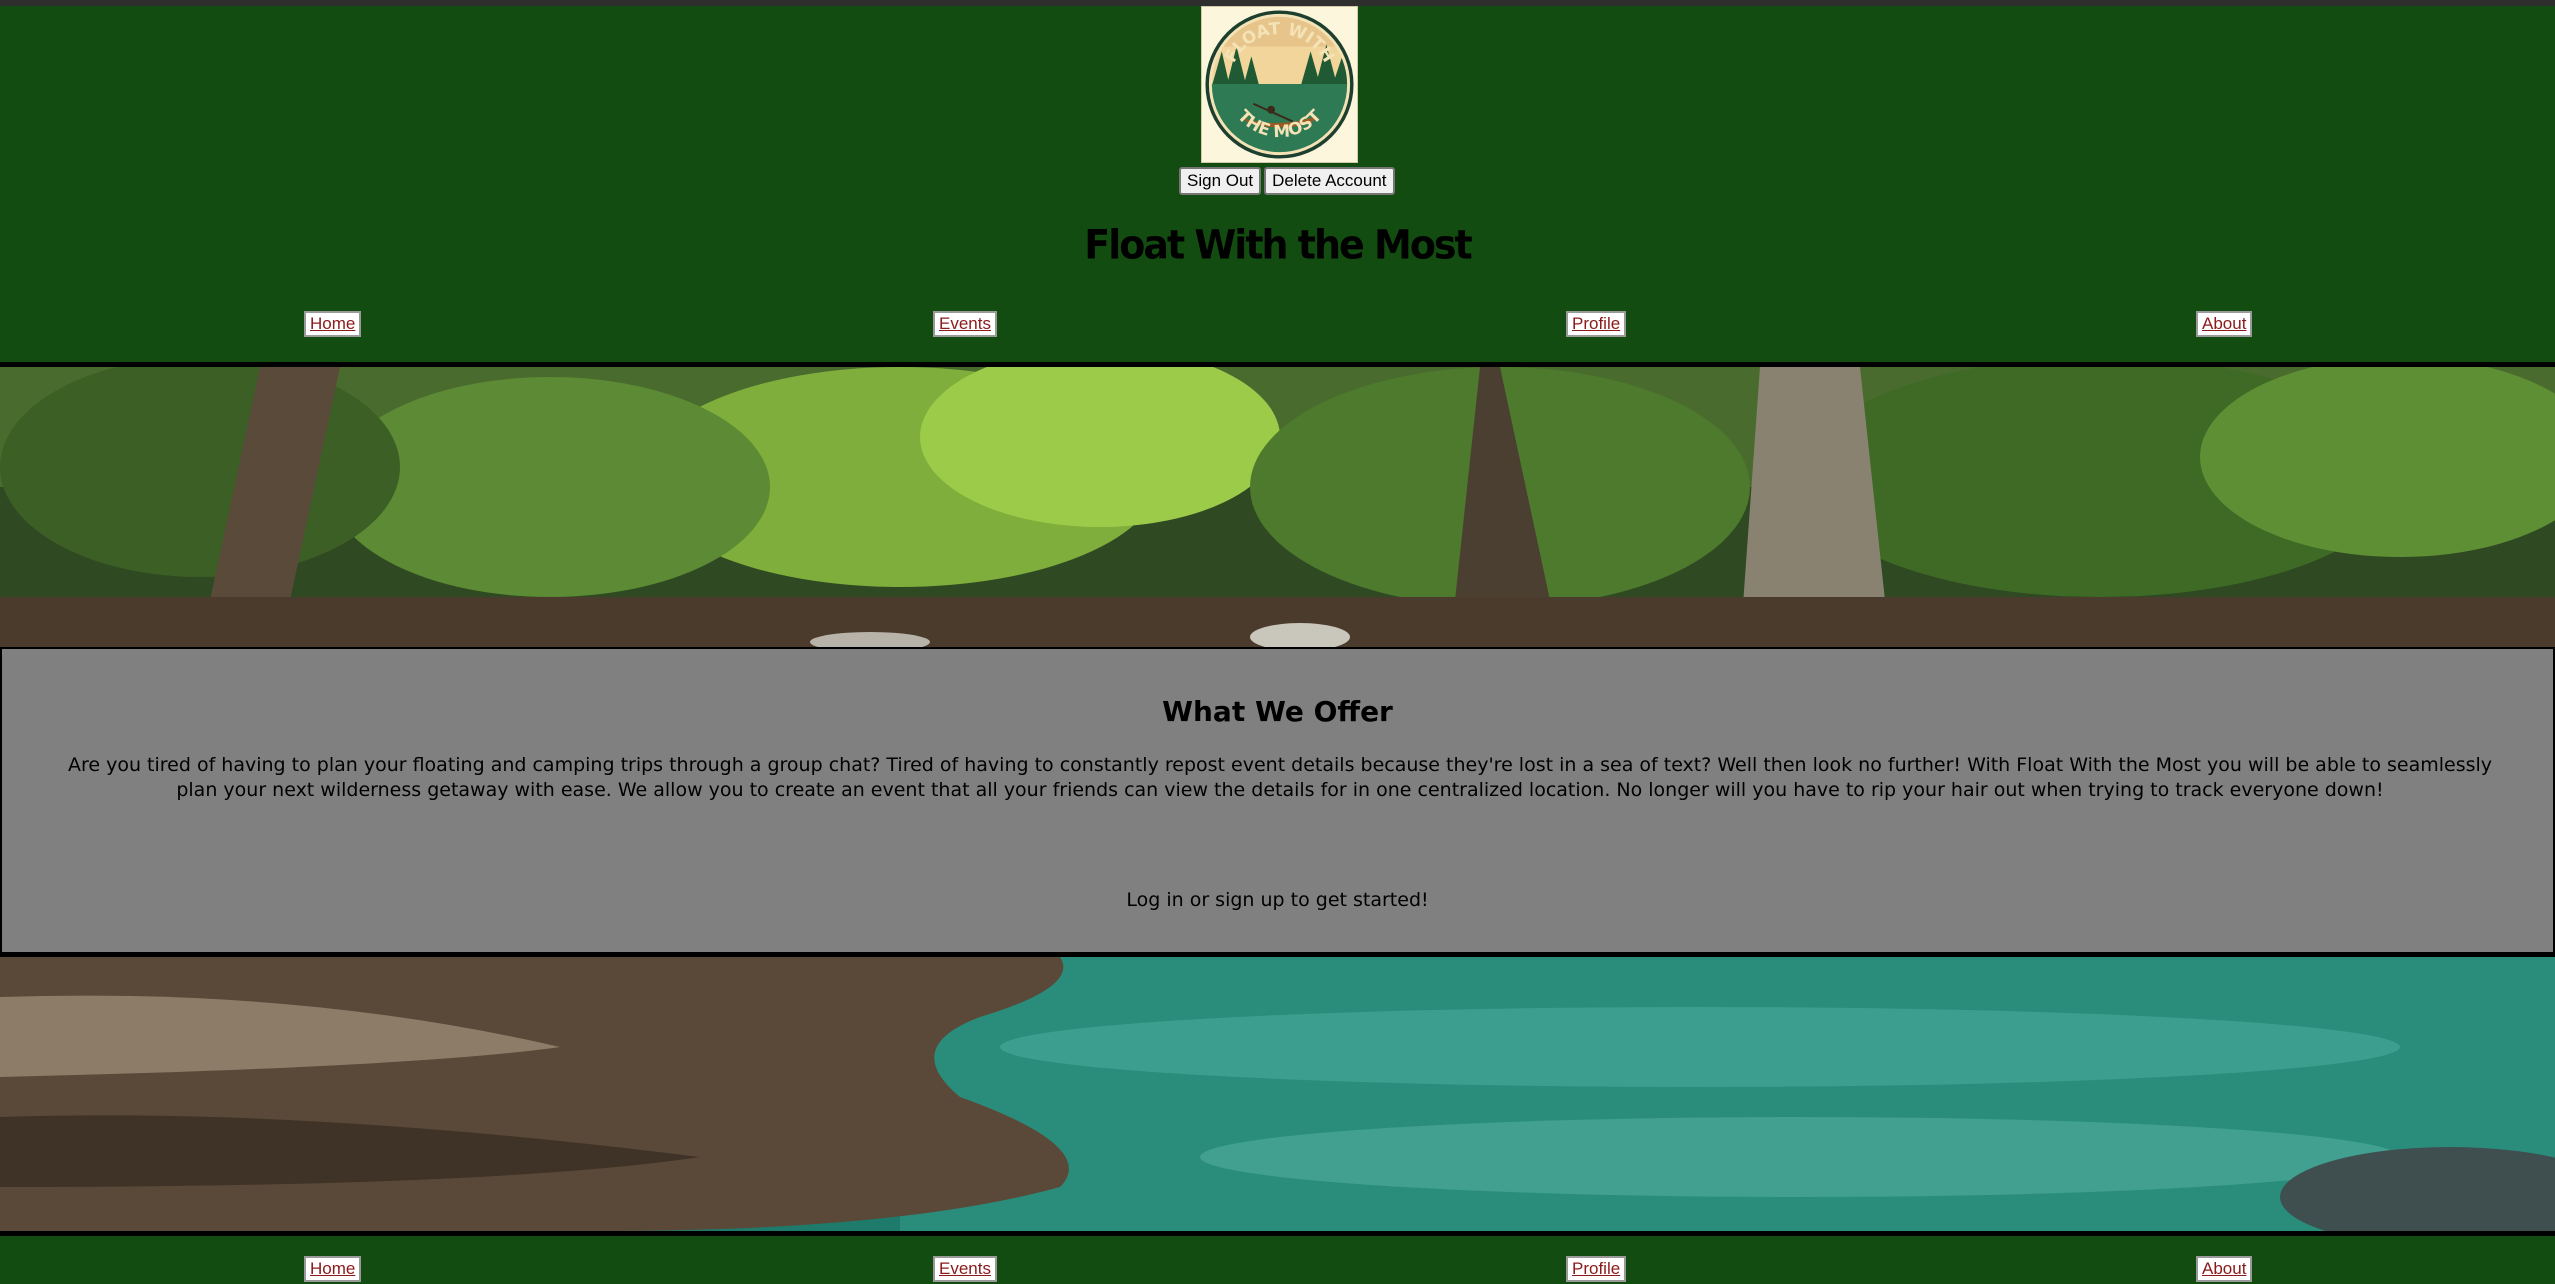 Image resolution: width=2555 pixels, height=1284 pixels. What do you see at coordinates (2224, 1269) in the screenshot?
I see `footer-nav-link-about: About` at bounding box center [2224, 1269].